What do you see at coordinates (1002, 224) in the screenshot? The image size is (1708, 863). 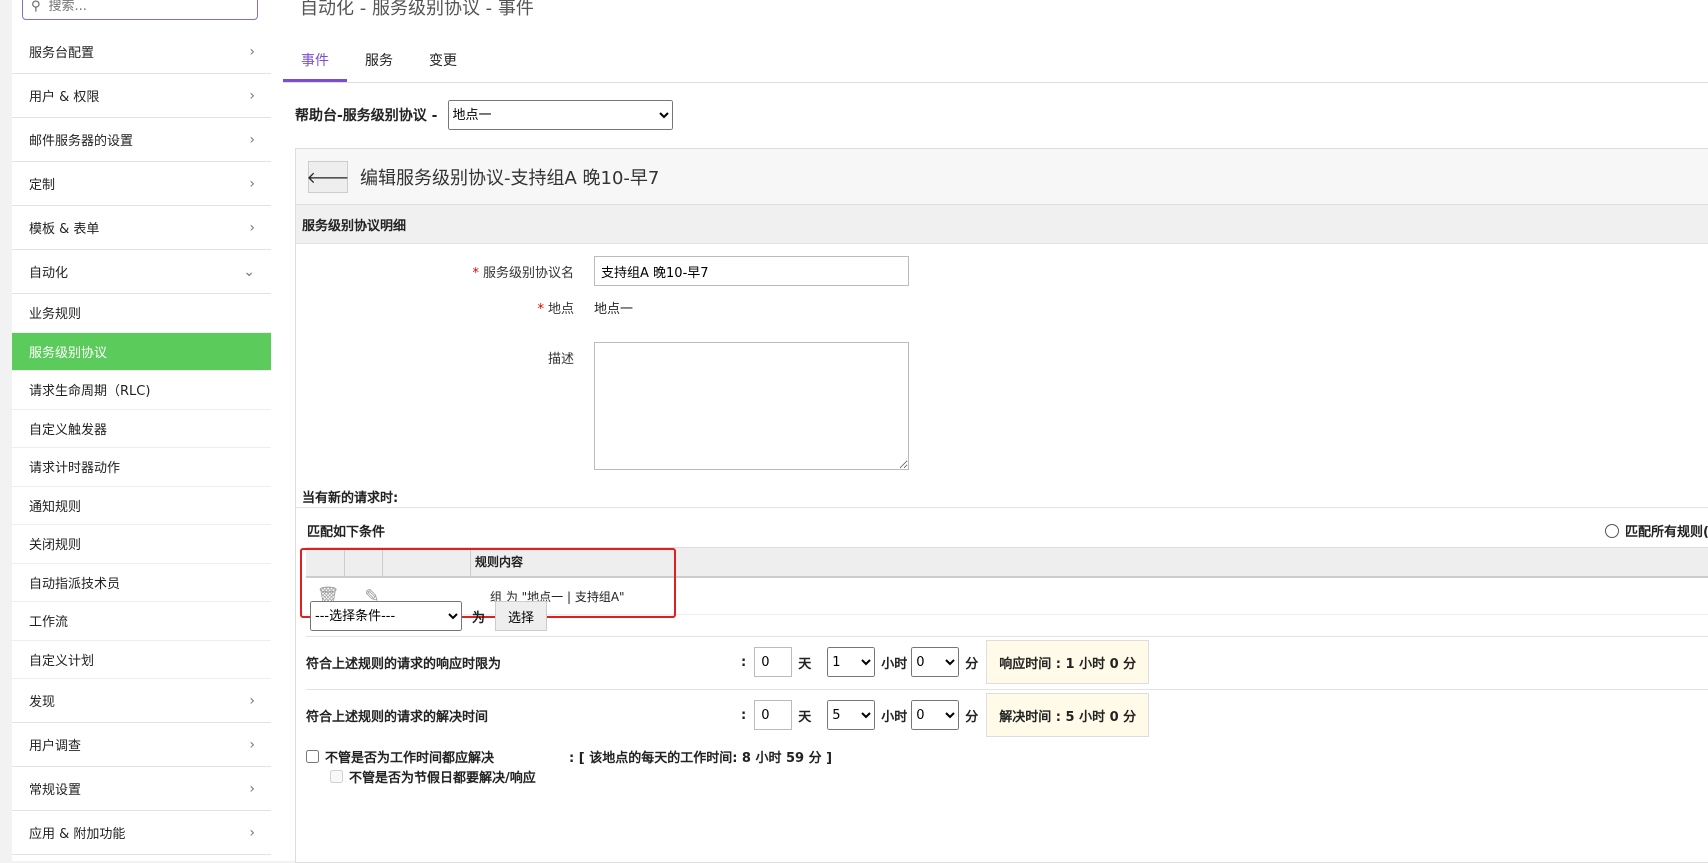 I see `section-header-sla-details: 服务级别协议明细` at bounding box center [1002, 224].